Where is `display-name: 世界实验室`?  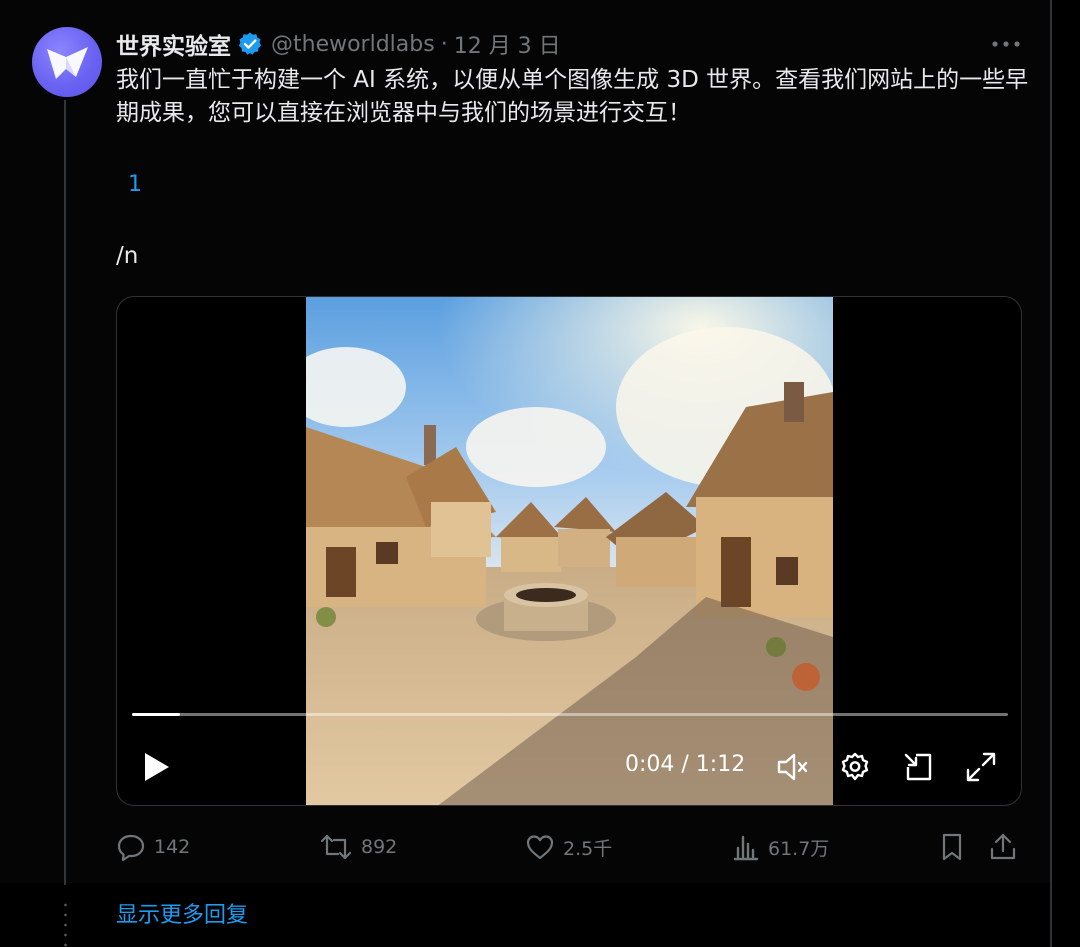
display-name: 世界实验室 is located at coordinates (173, 44).